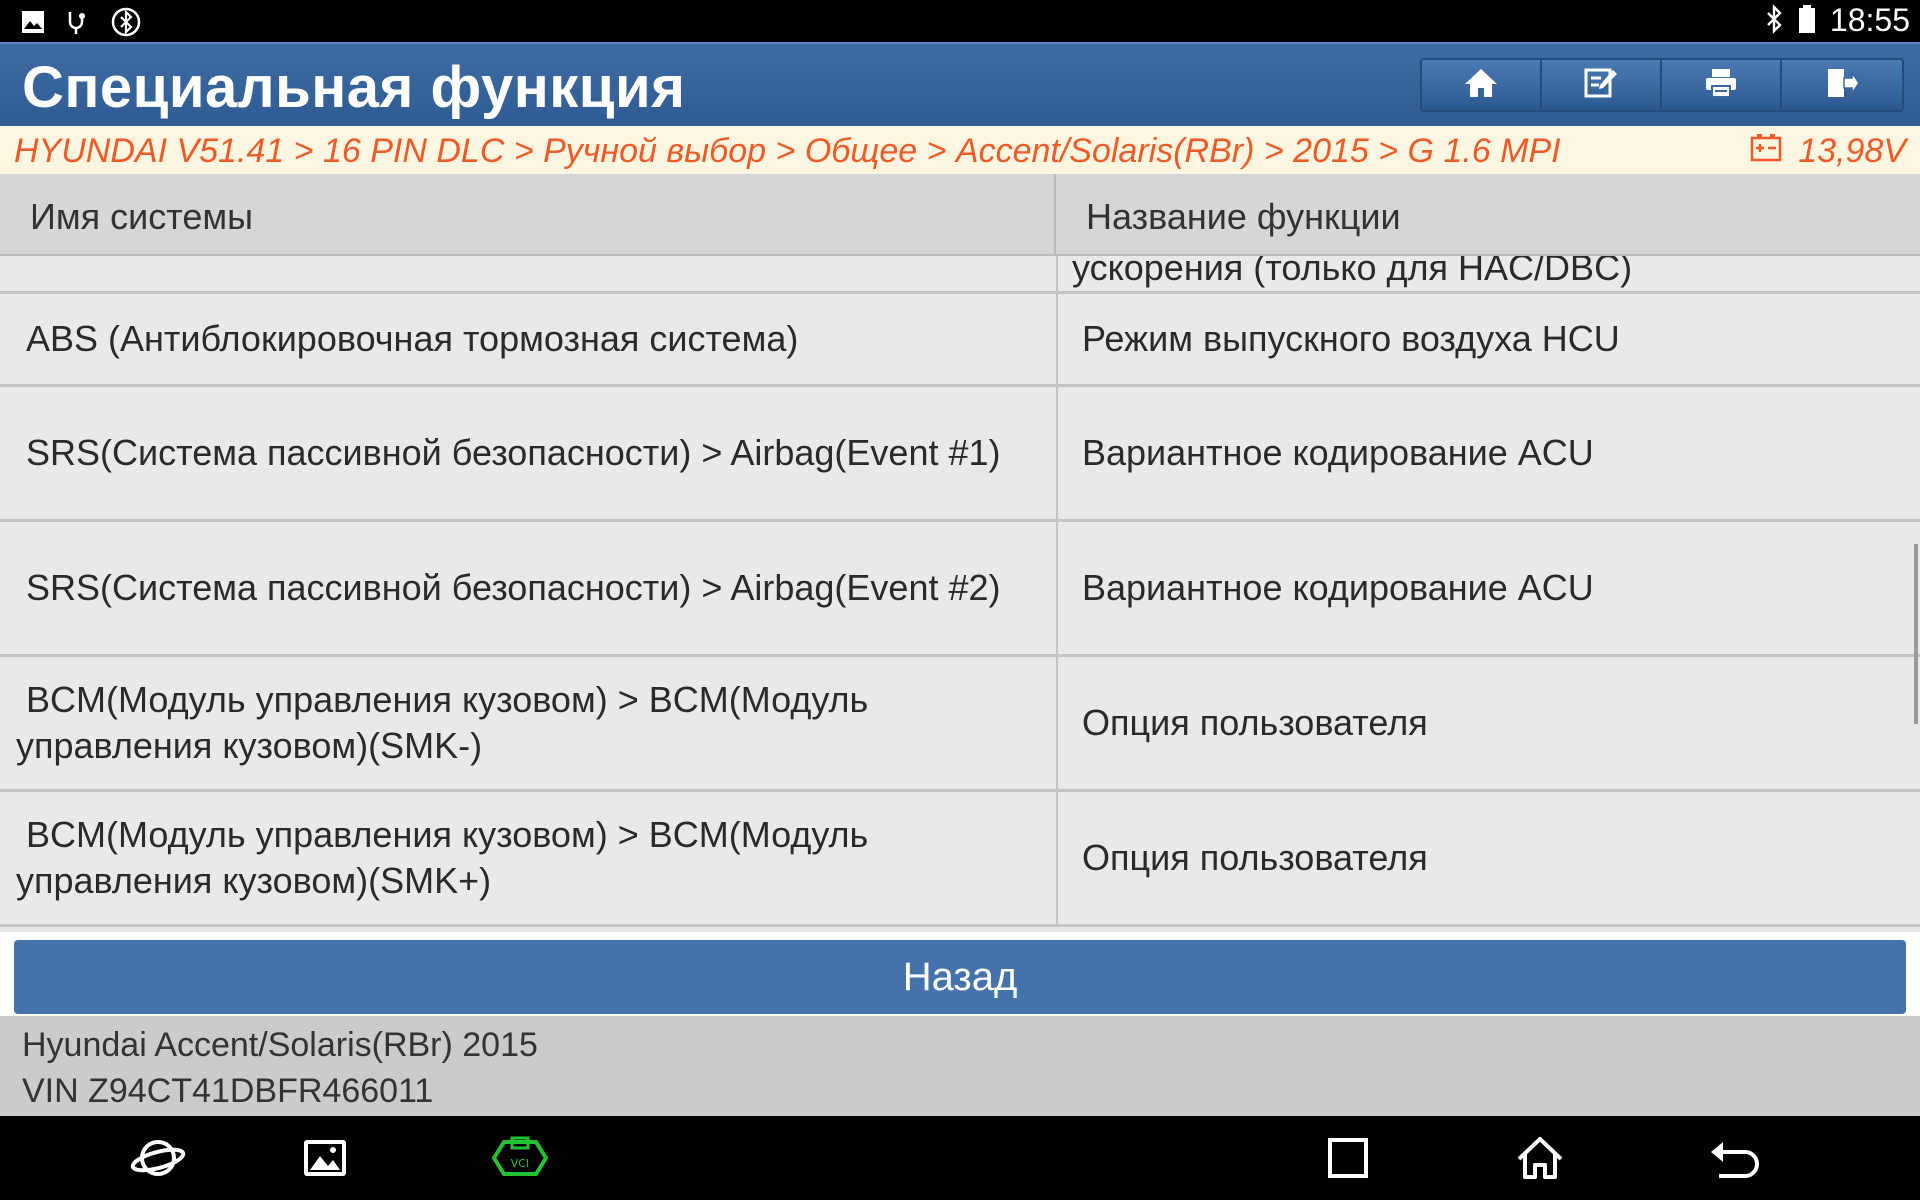  I want to click on function-cell: ускорения (только для HAC/DBC), so click(1485, 269).